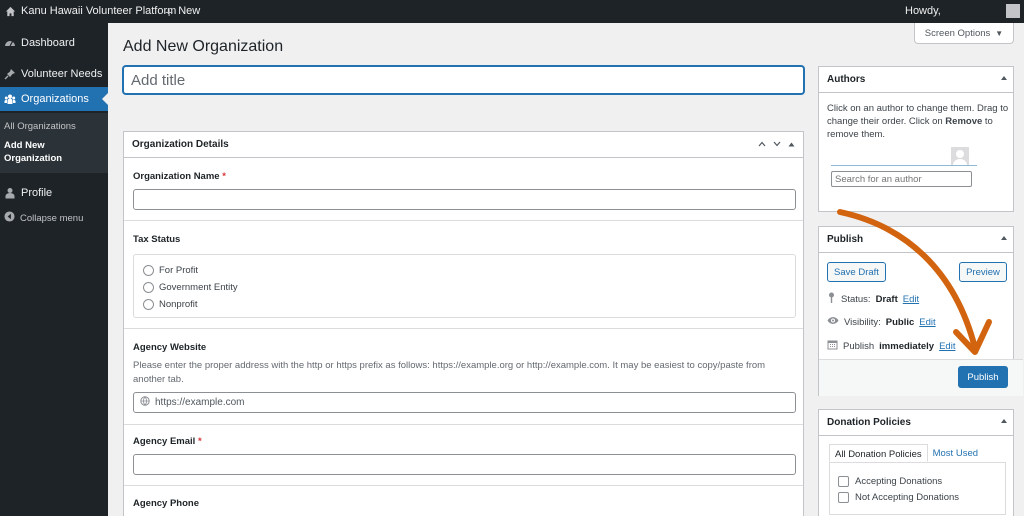 This screenshot has height=516, width=1024. I want to click on tax-option-for-profit: For Profit, so click(170, 270).